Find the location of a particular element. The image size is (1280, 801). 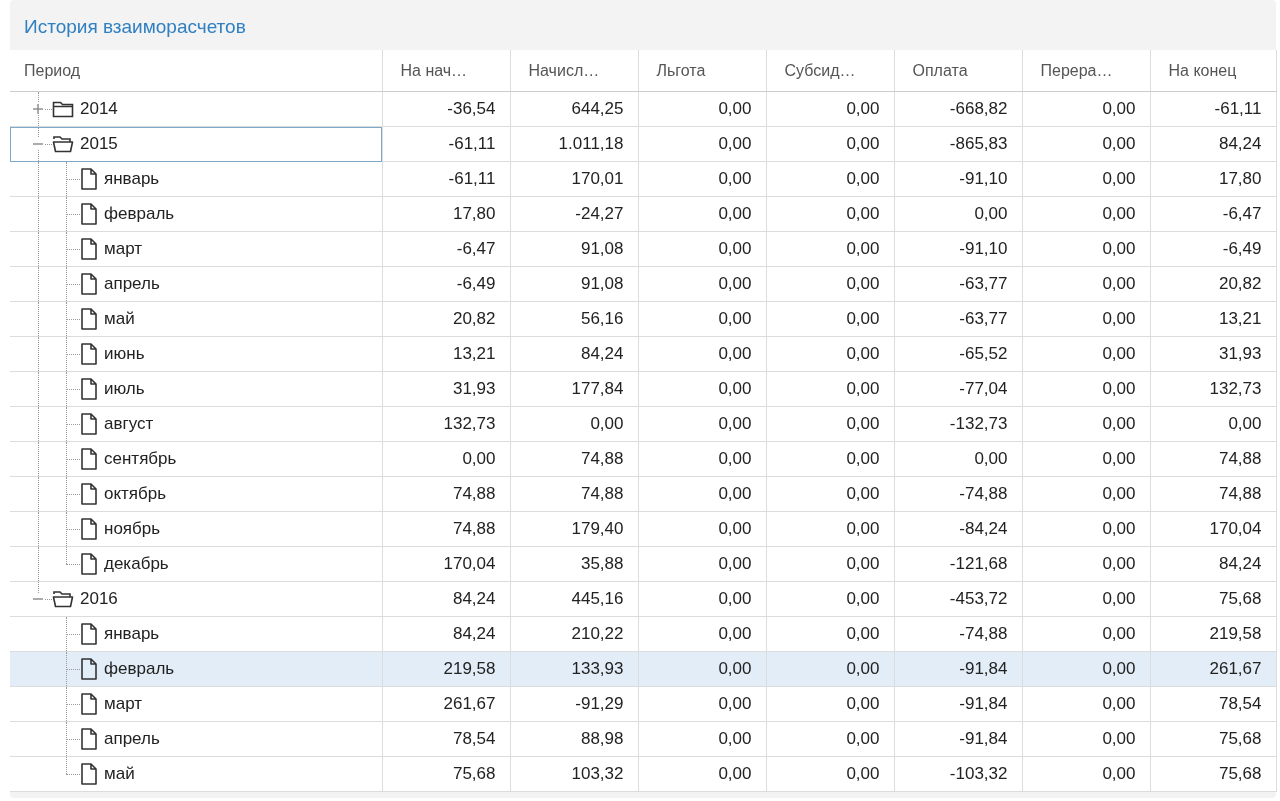

column-header: Льгота is located at coordinates (702, 71).